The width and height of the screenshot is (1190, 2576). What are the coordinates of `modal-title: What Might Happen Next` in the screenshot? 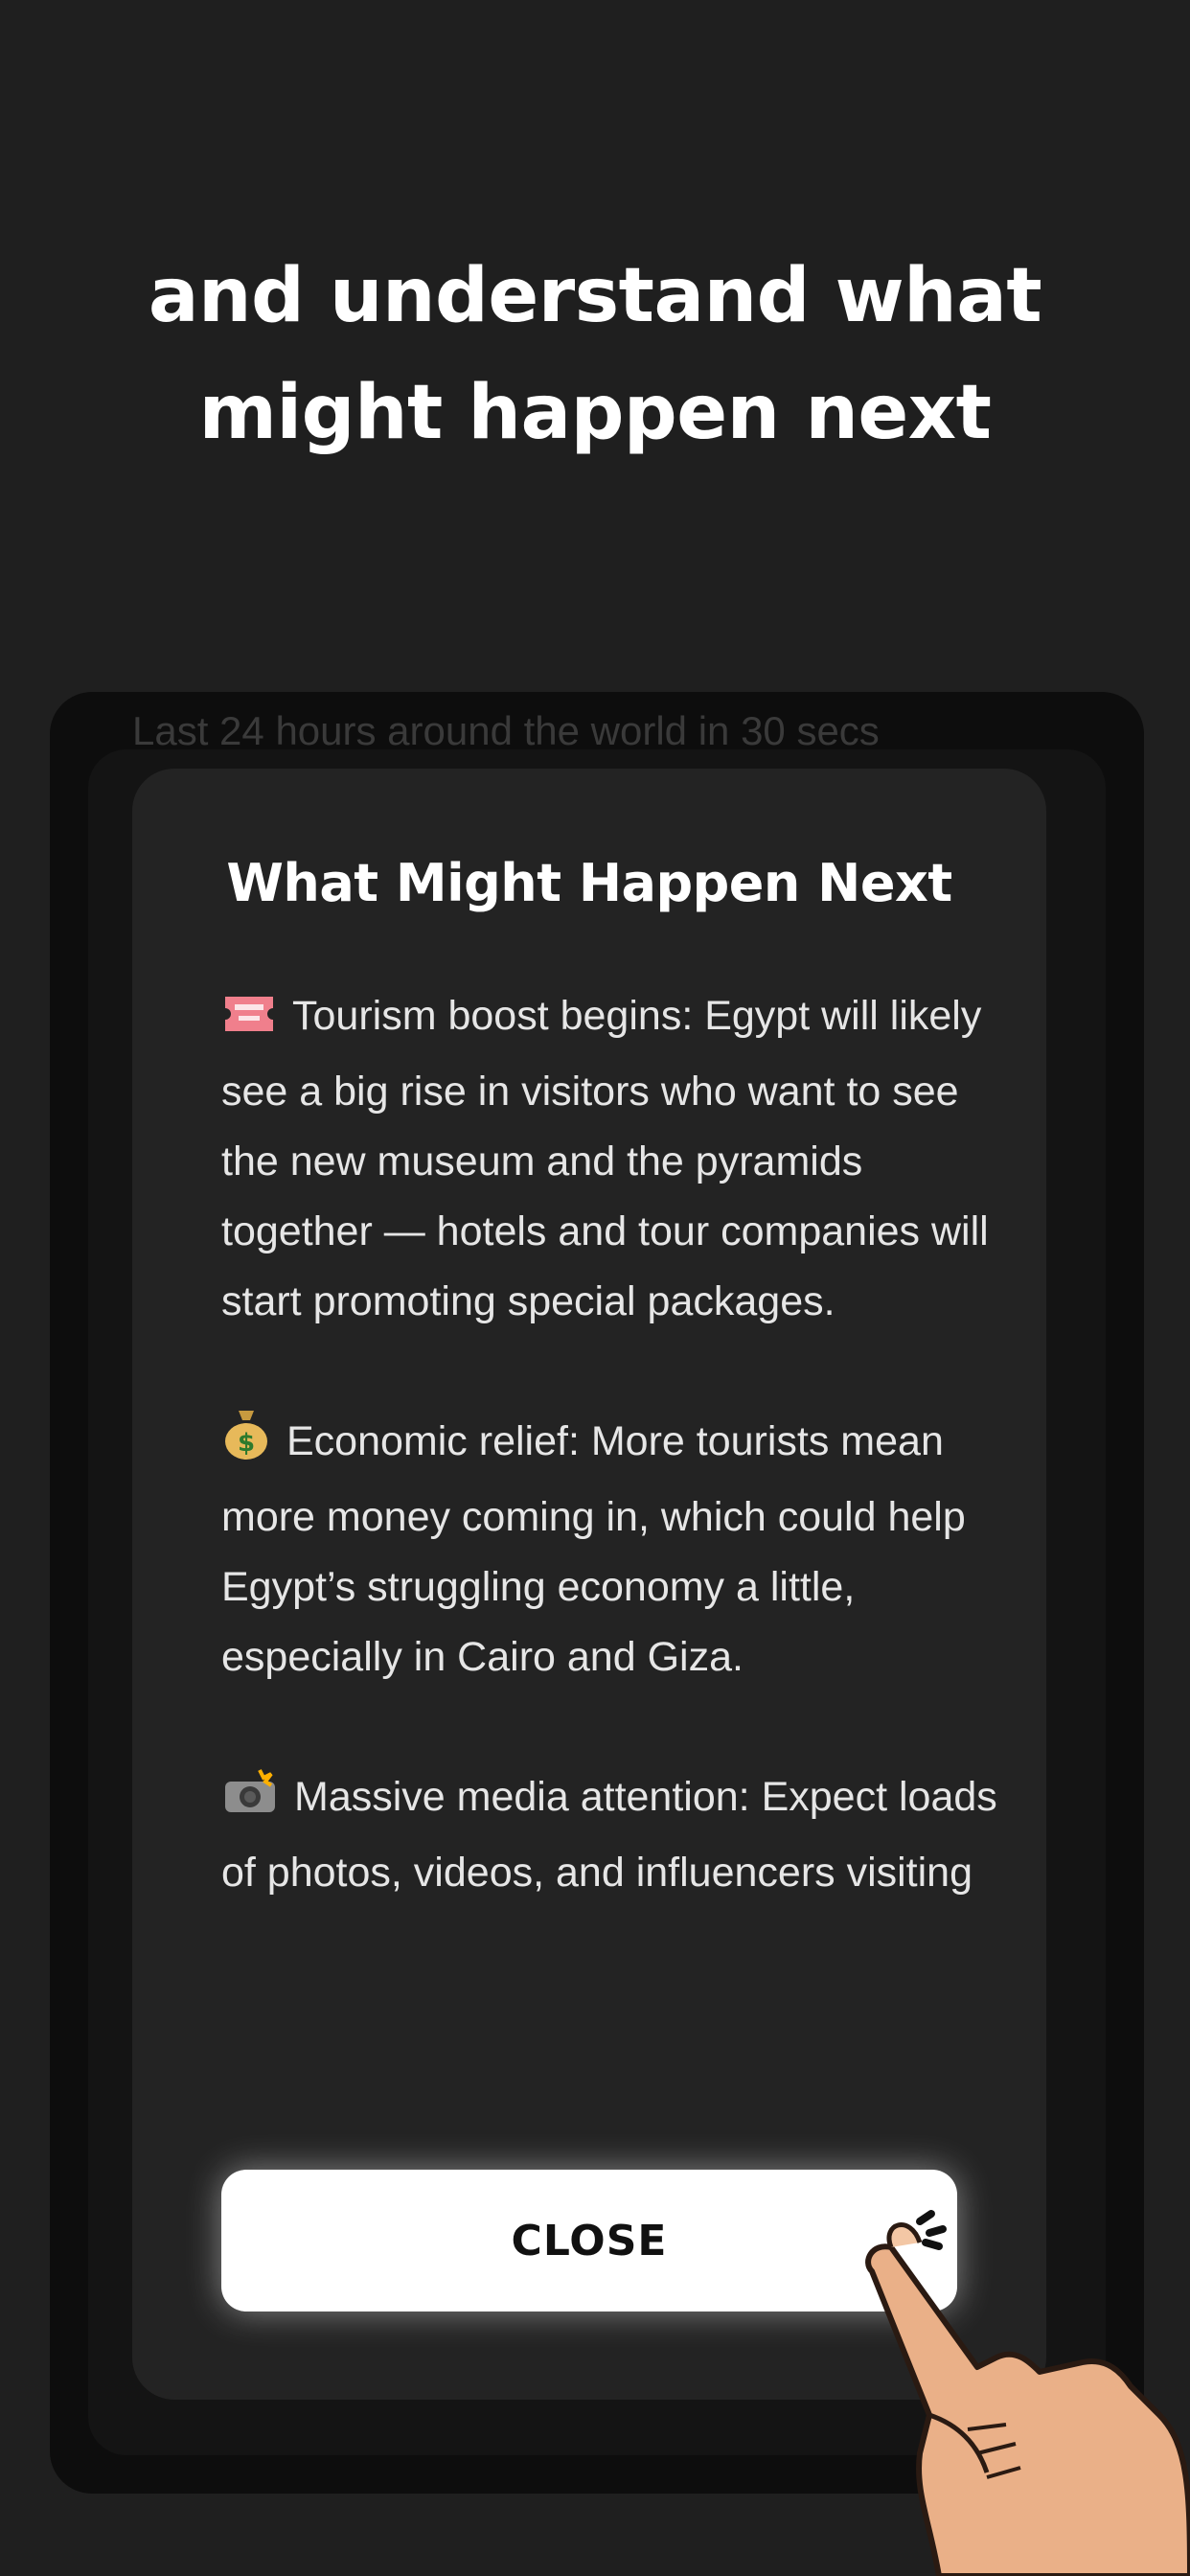 It's located at (589, 883).